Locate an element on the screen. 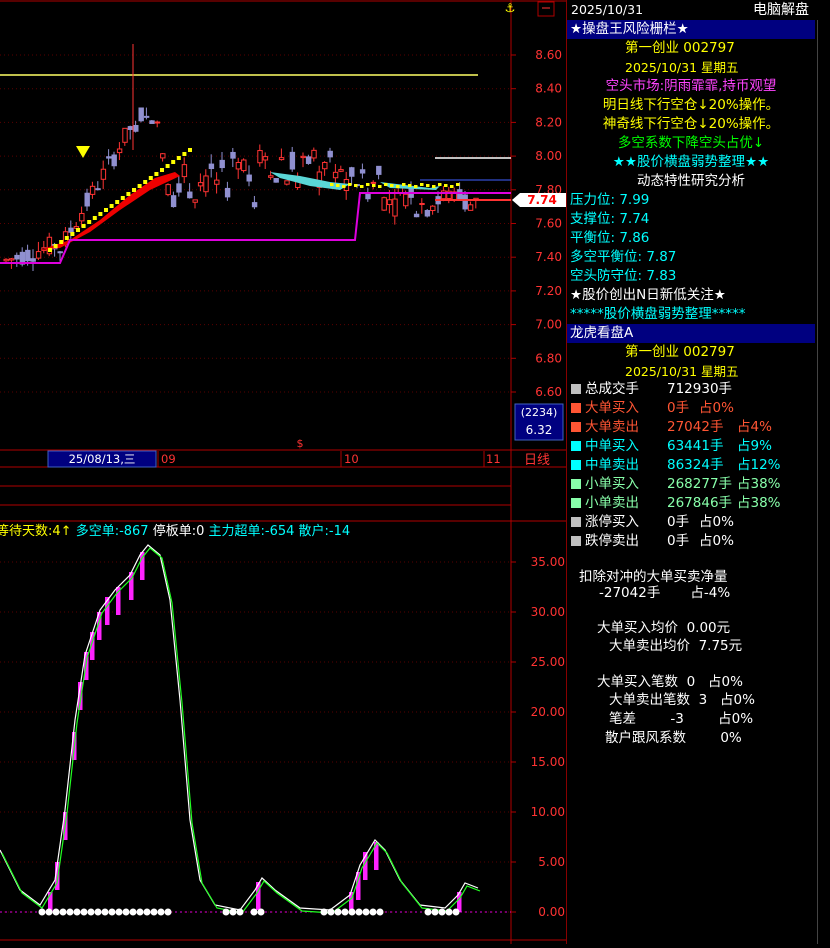 The image size is (830, 948). panel1-line: 多空平衡位: 7.87 is located at coordinates (623, 257).